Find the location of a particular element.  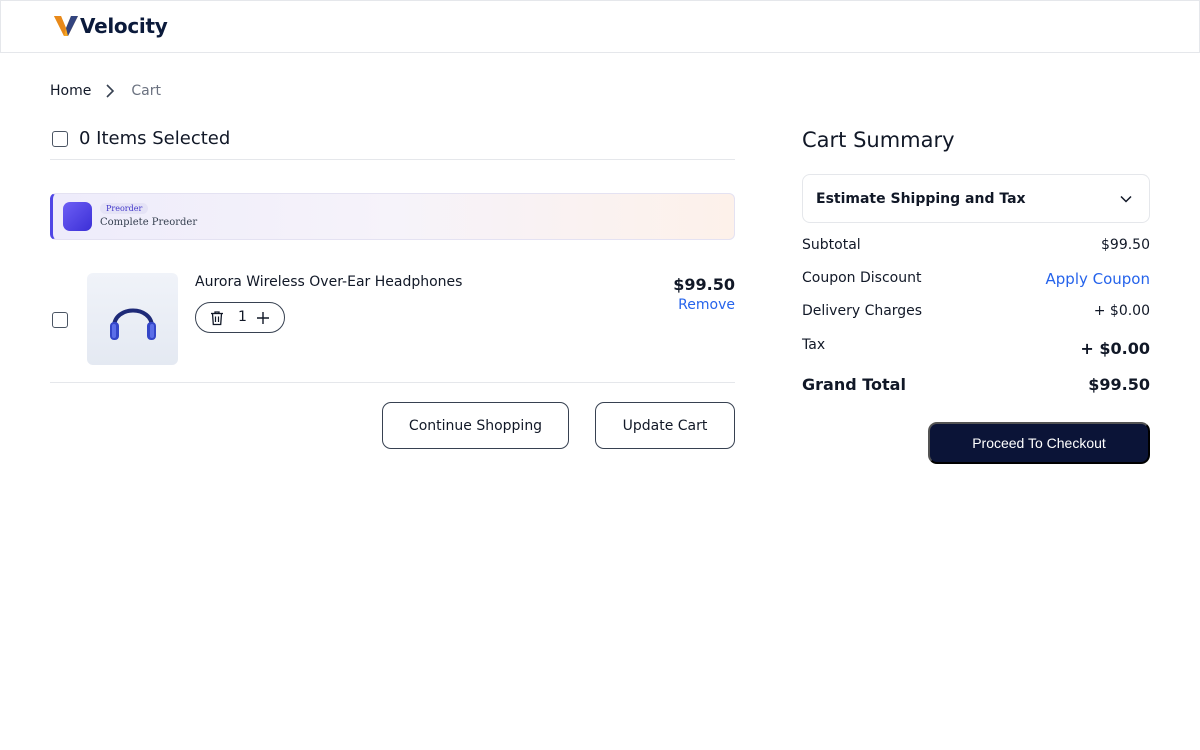

summary-tax-row: Tax + $0.00 is located at coordinates (976, 347).